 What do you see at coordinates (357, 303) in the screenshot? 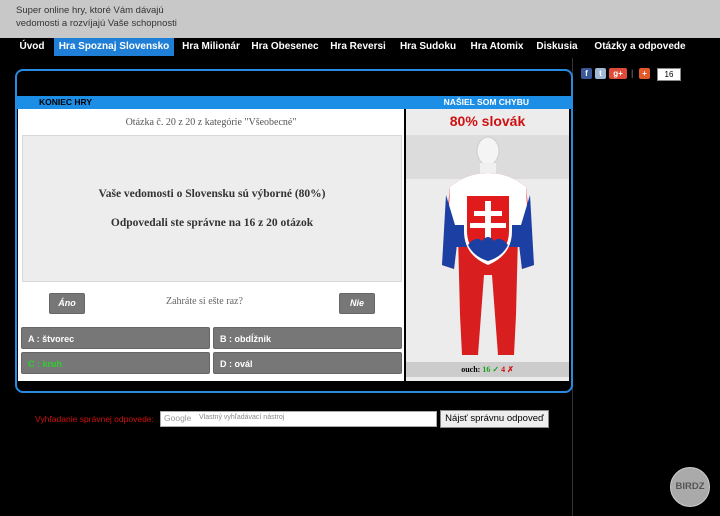
I see `no-button: Nie` at bounding box center [357, 303].